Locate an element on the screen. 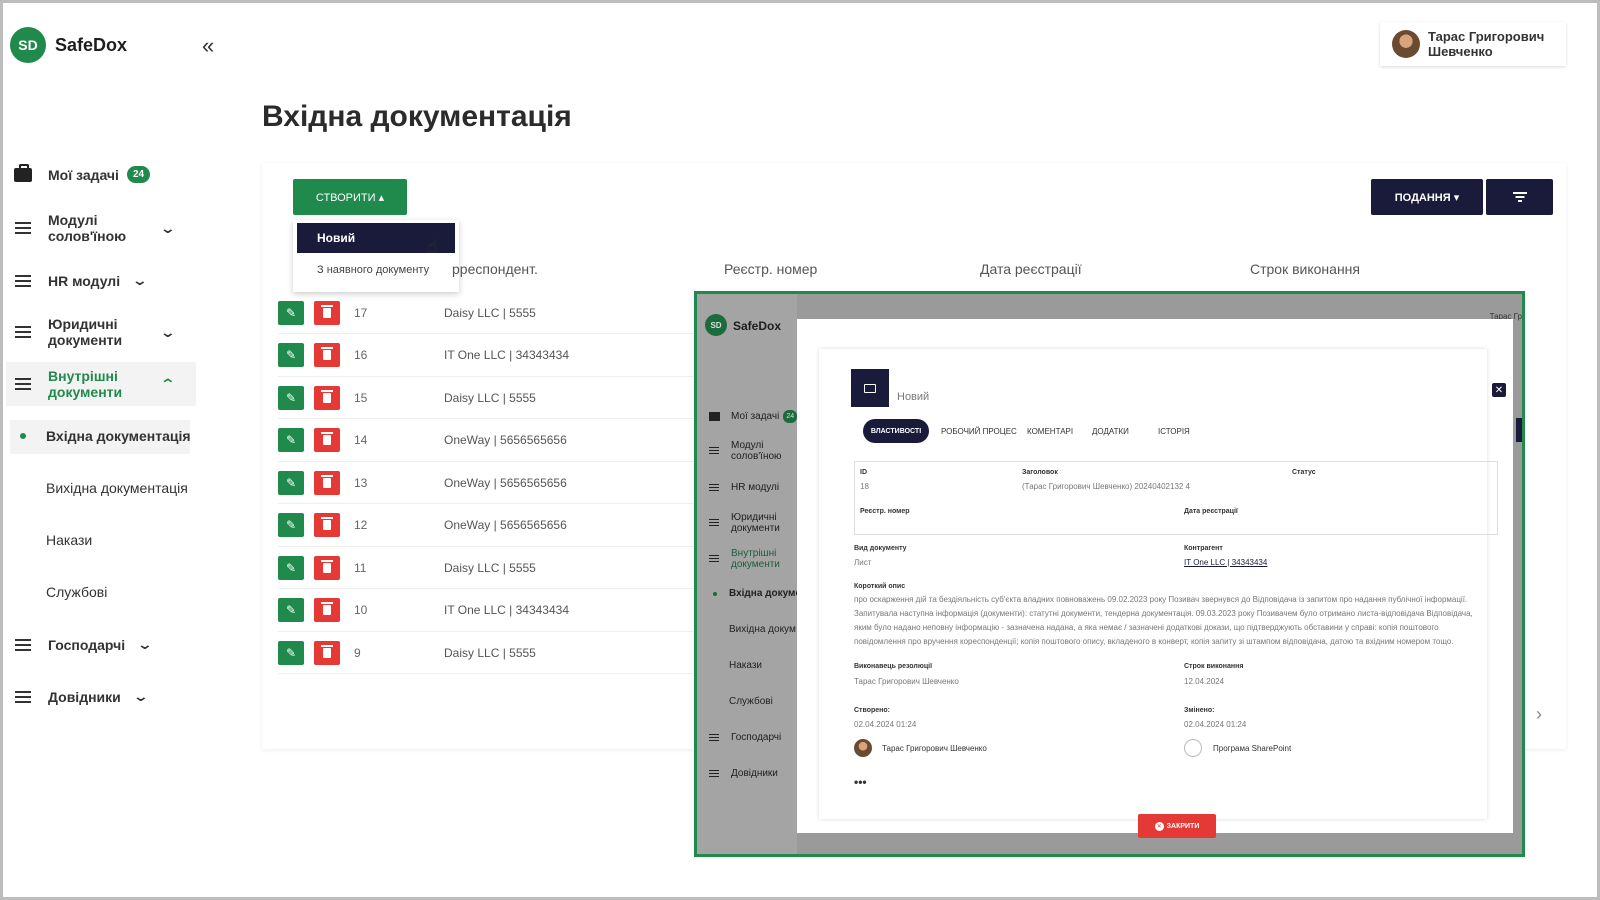 Image resolution: width=1600 pixels, height=900 pixels. tab-comments: КОМЕНТАРІ is located at coordinates (1050, 431).